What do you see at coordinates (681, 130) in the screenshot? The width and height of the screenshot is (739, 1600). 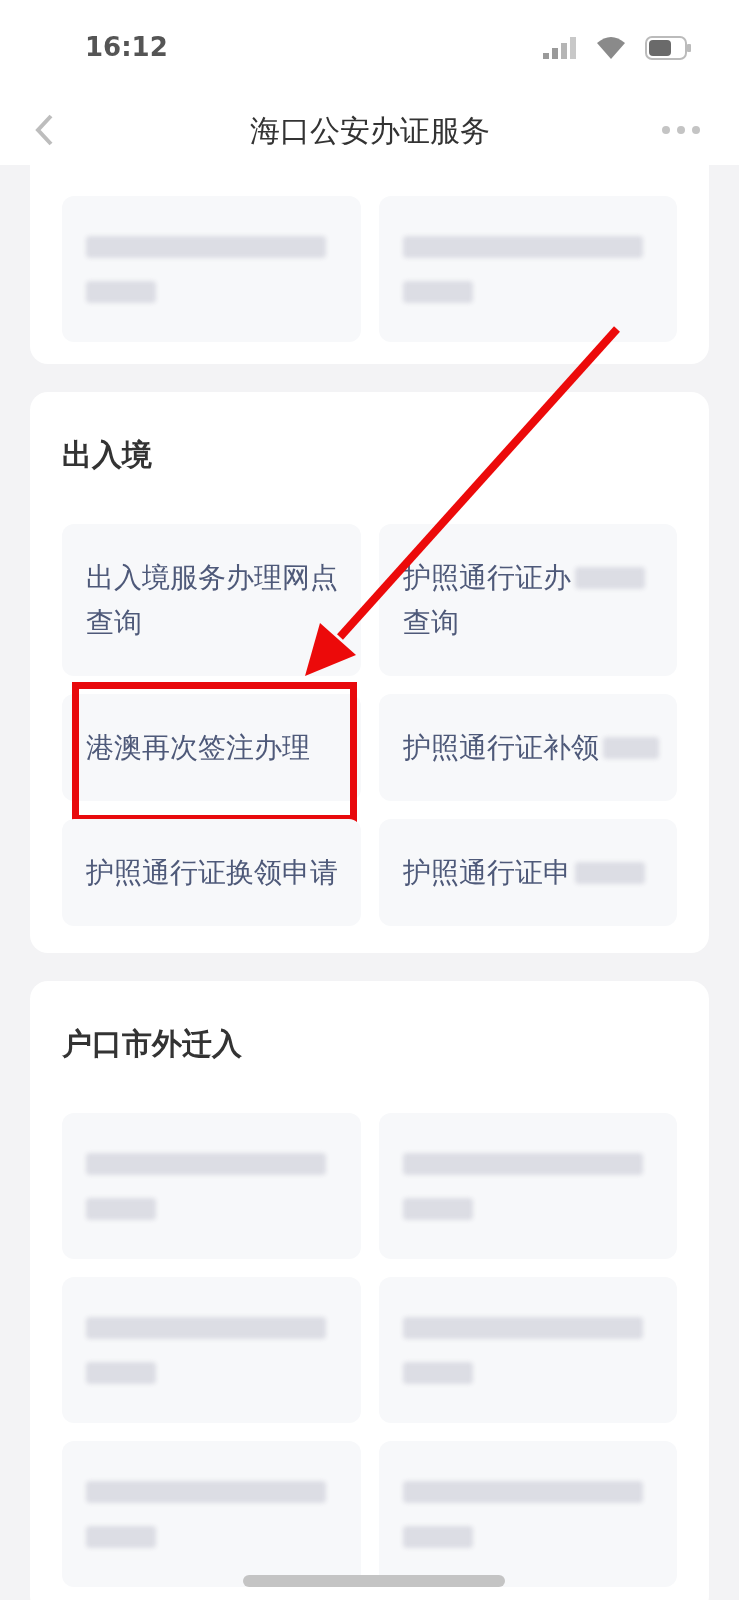 I see `more-button` at bounding box center [681, 130].